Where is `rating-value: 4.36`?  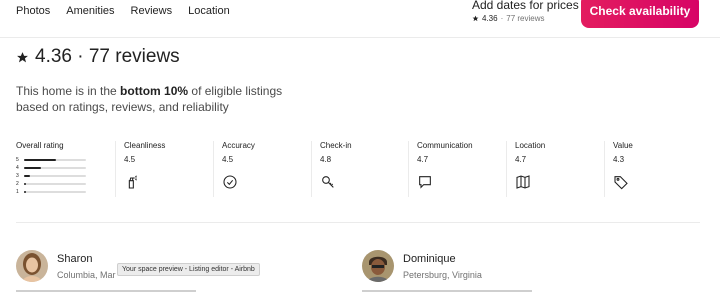 rating-value: 4.36 is located at coordinates (490, 18).